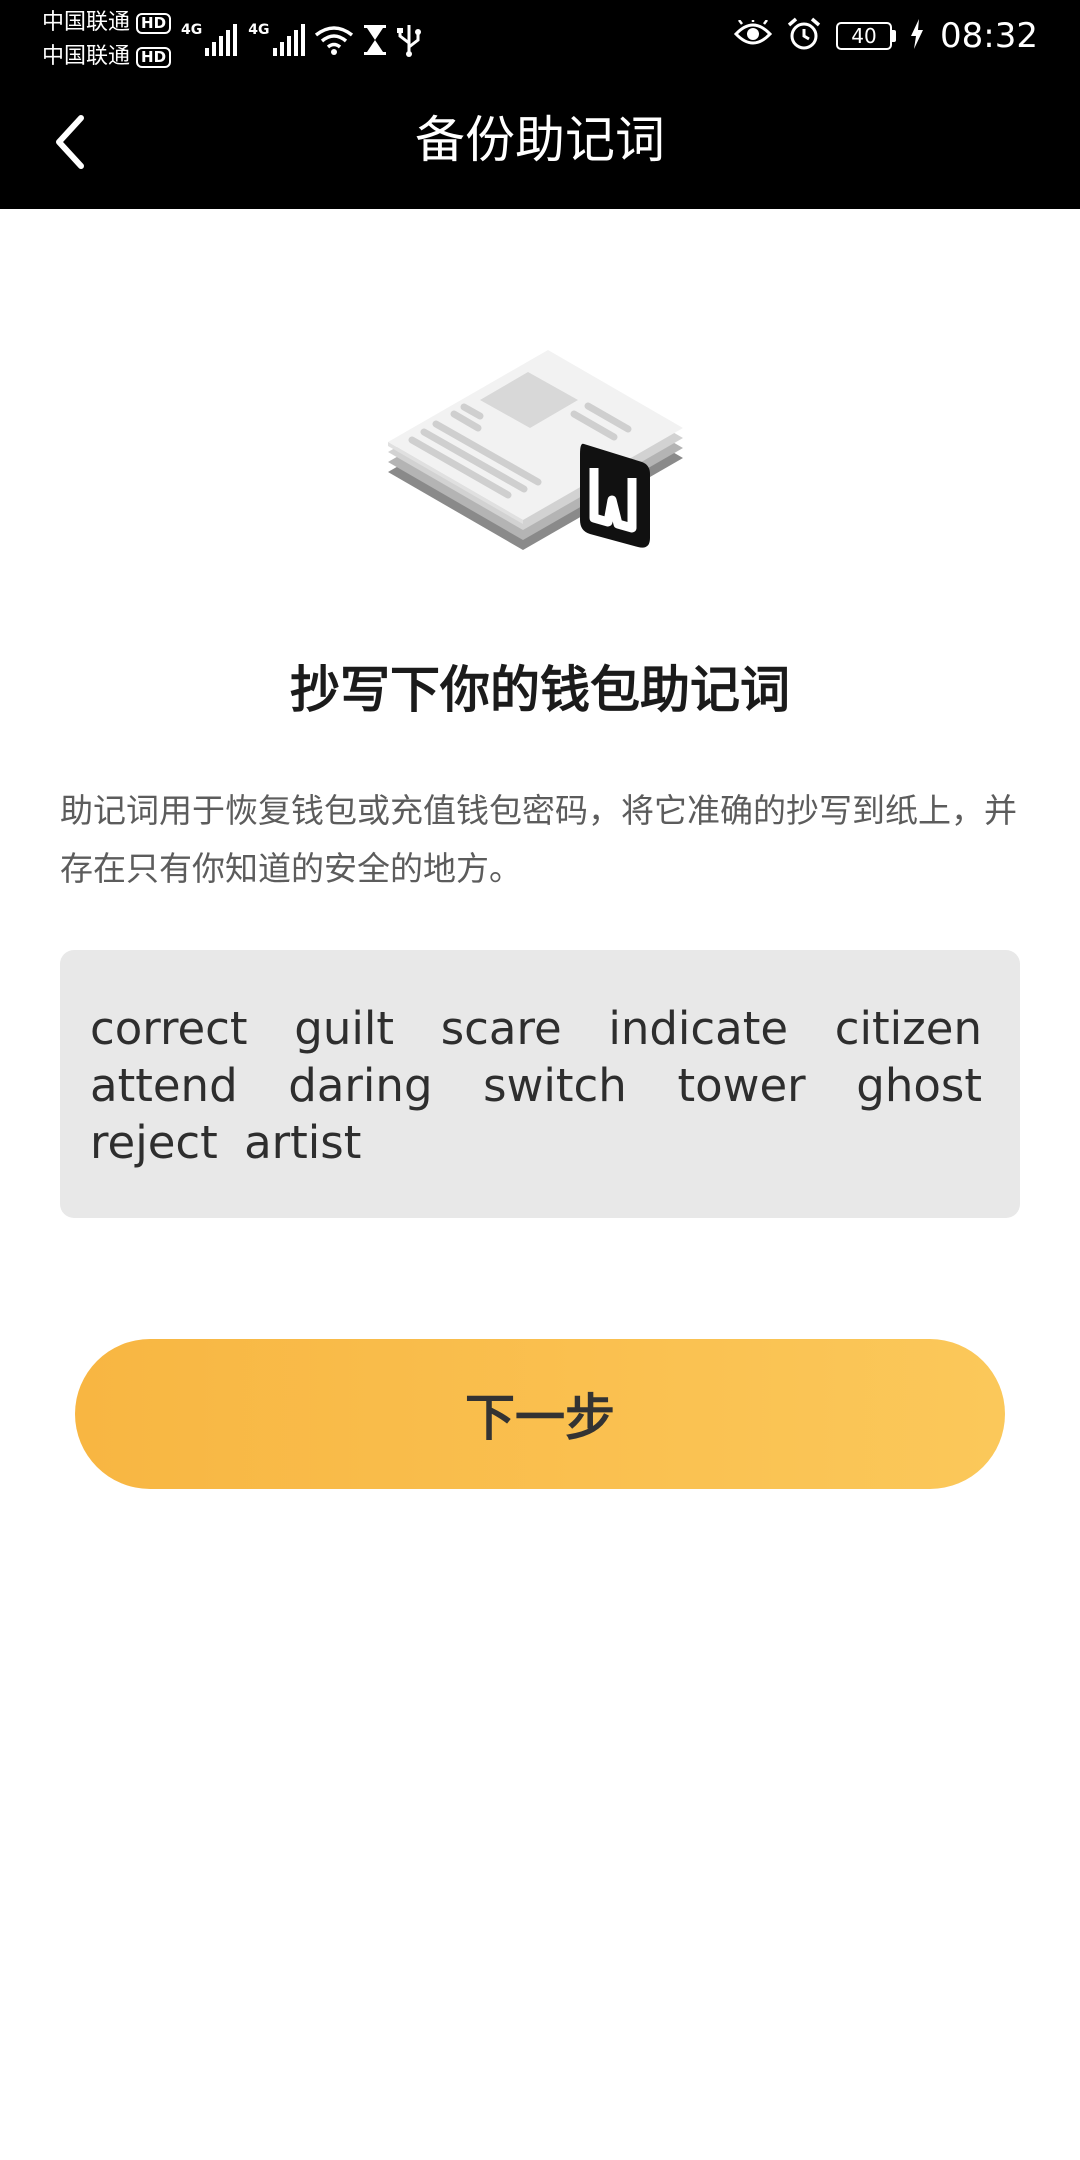  I want to click on chevron-left-icon, so click(70, 142).